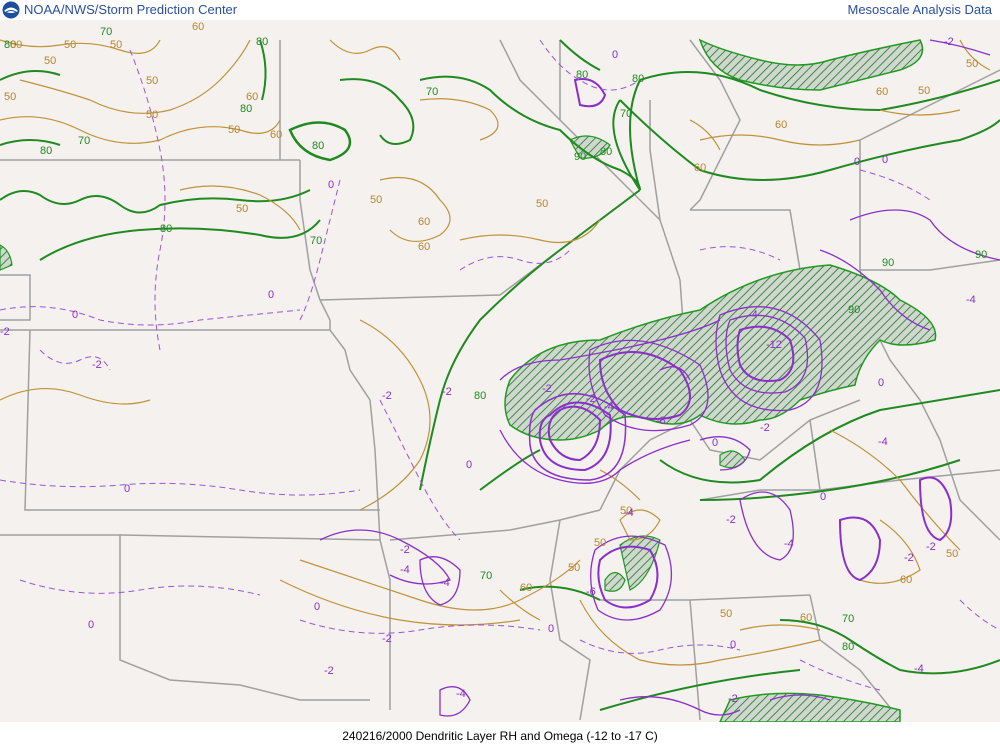 The width and height of the screenshot is (1000, 750). I want to click on omega-label: -8, so click(661, 421).